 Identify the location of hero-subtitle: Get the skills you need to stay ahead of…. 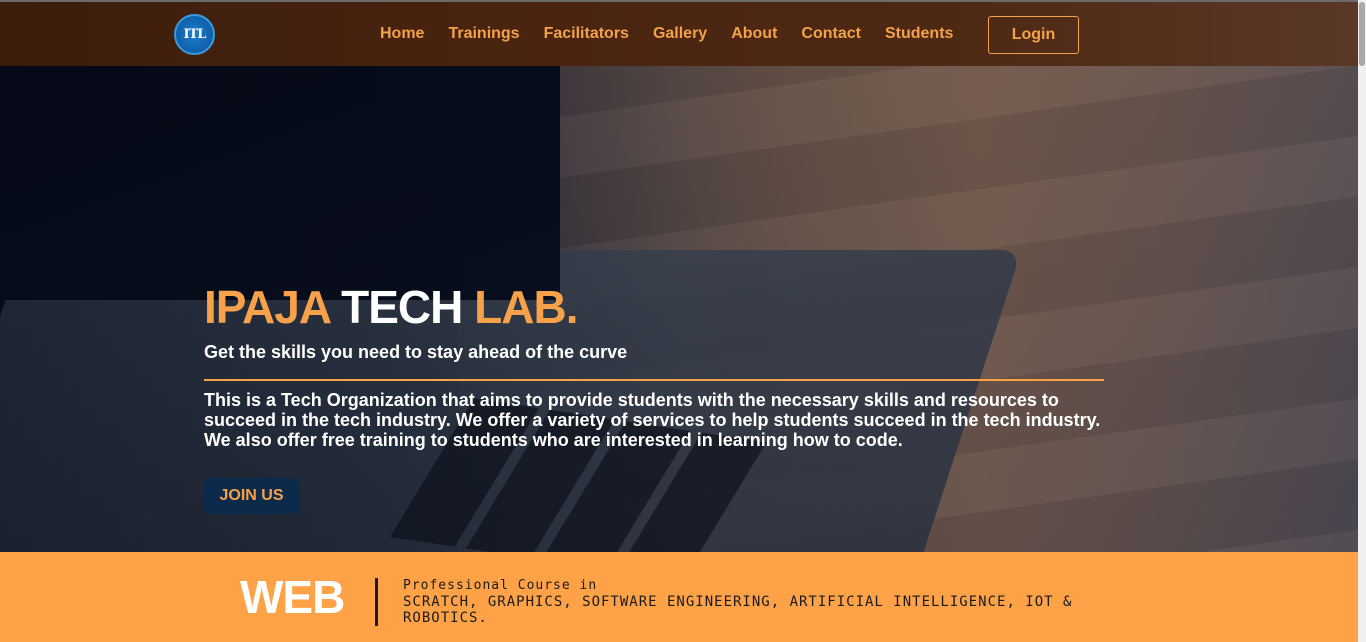
(416, 352).